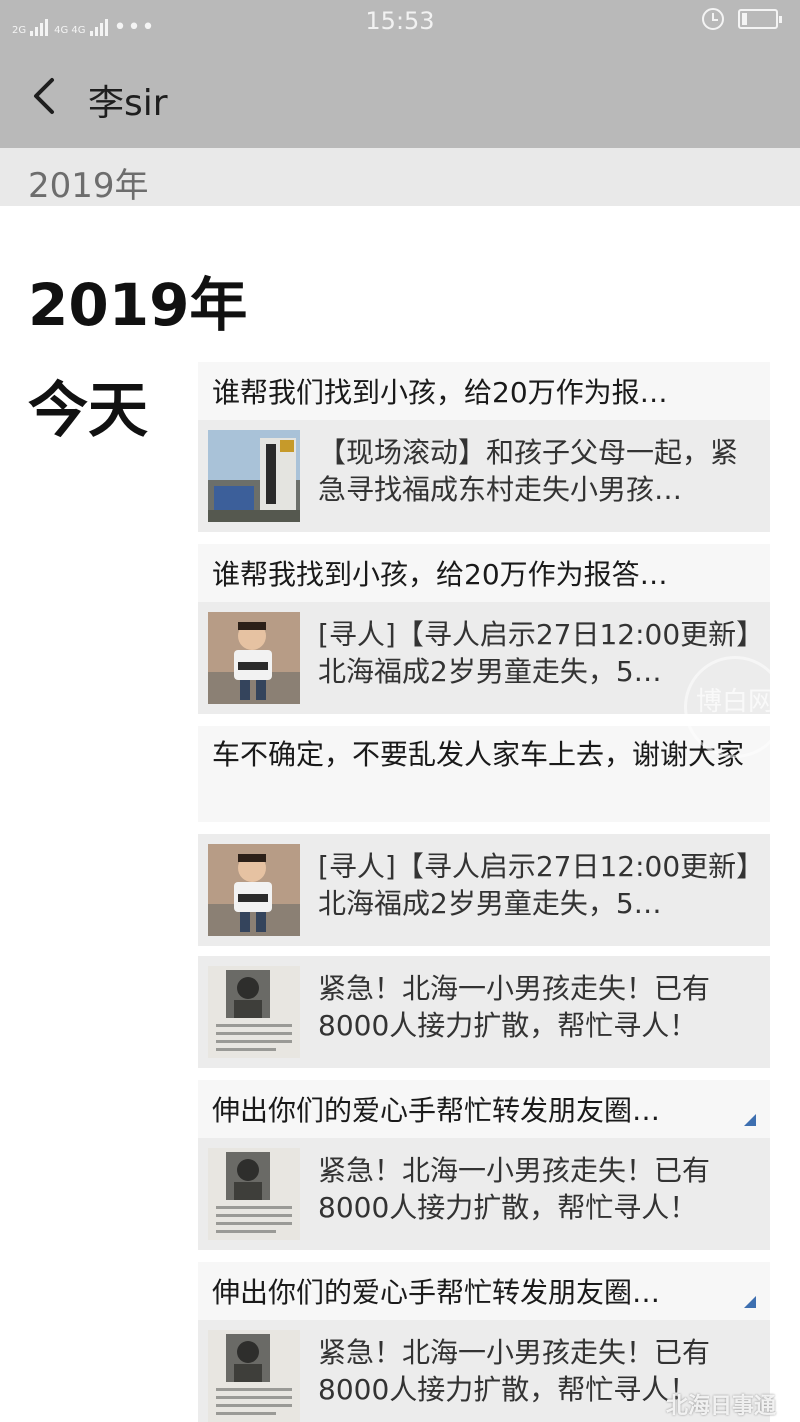 This screenshot has height=1422, width=800. I want to click on status-bar: 2G 4G 4G ••• 15:53, so click(400, 22).